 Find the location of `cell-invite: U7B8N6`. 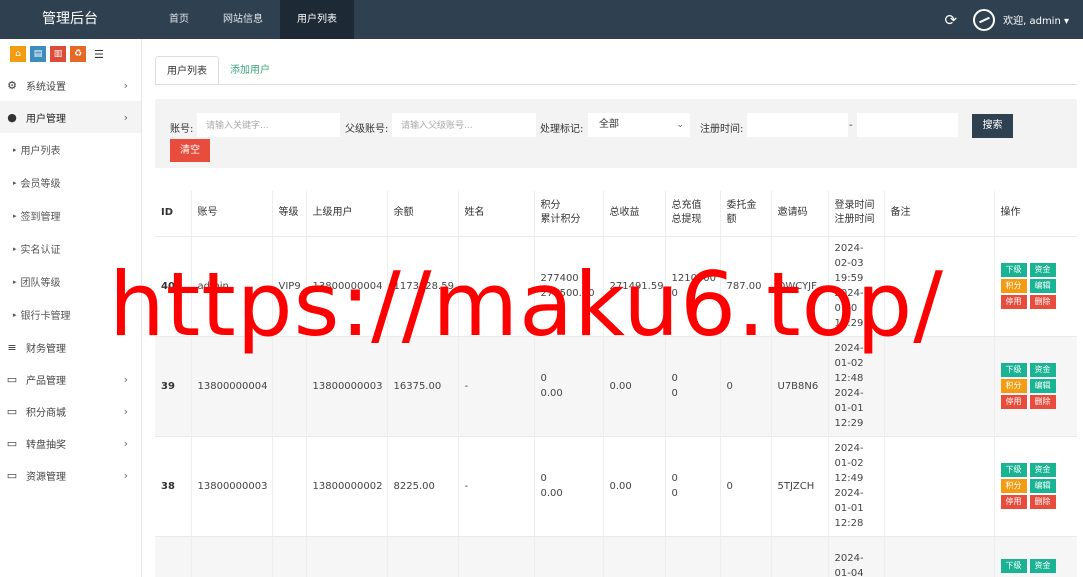

cell-invite: U7B8N6 is located at coordinates (799, 385).